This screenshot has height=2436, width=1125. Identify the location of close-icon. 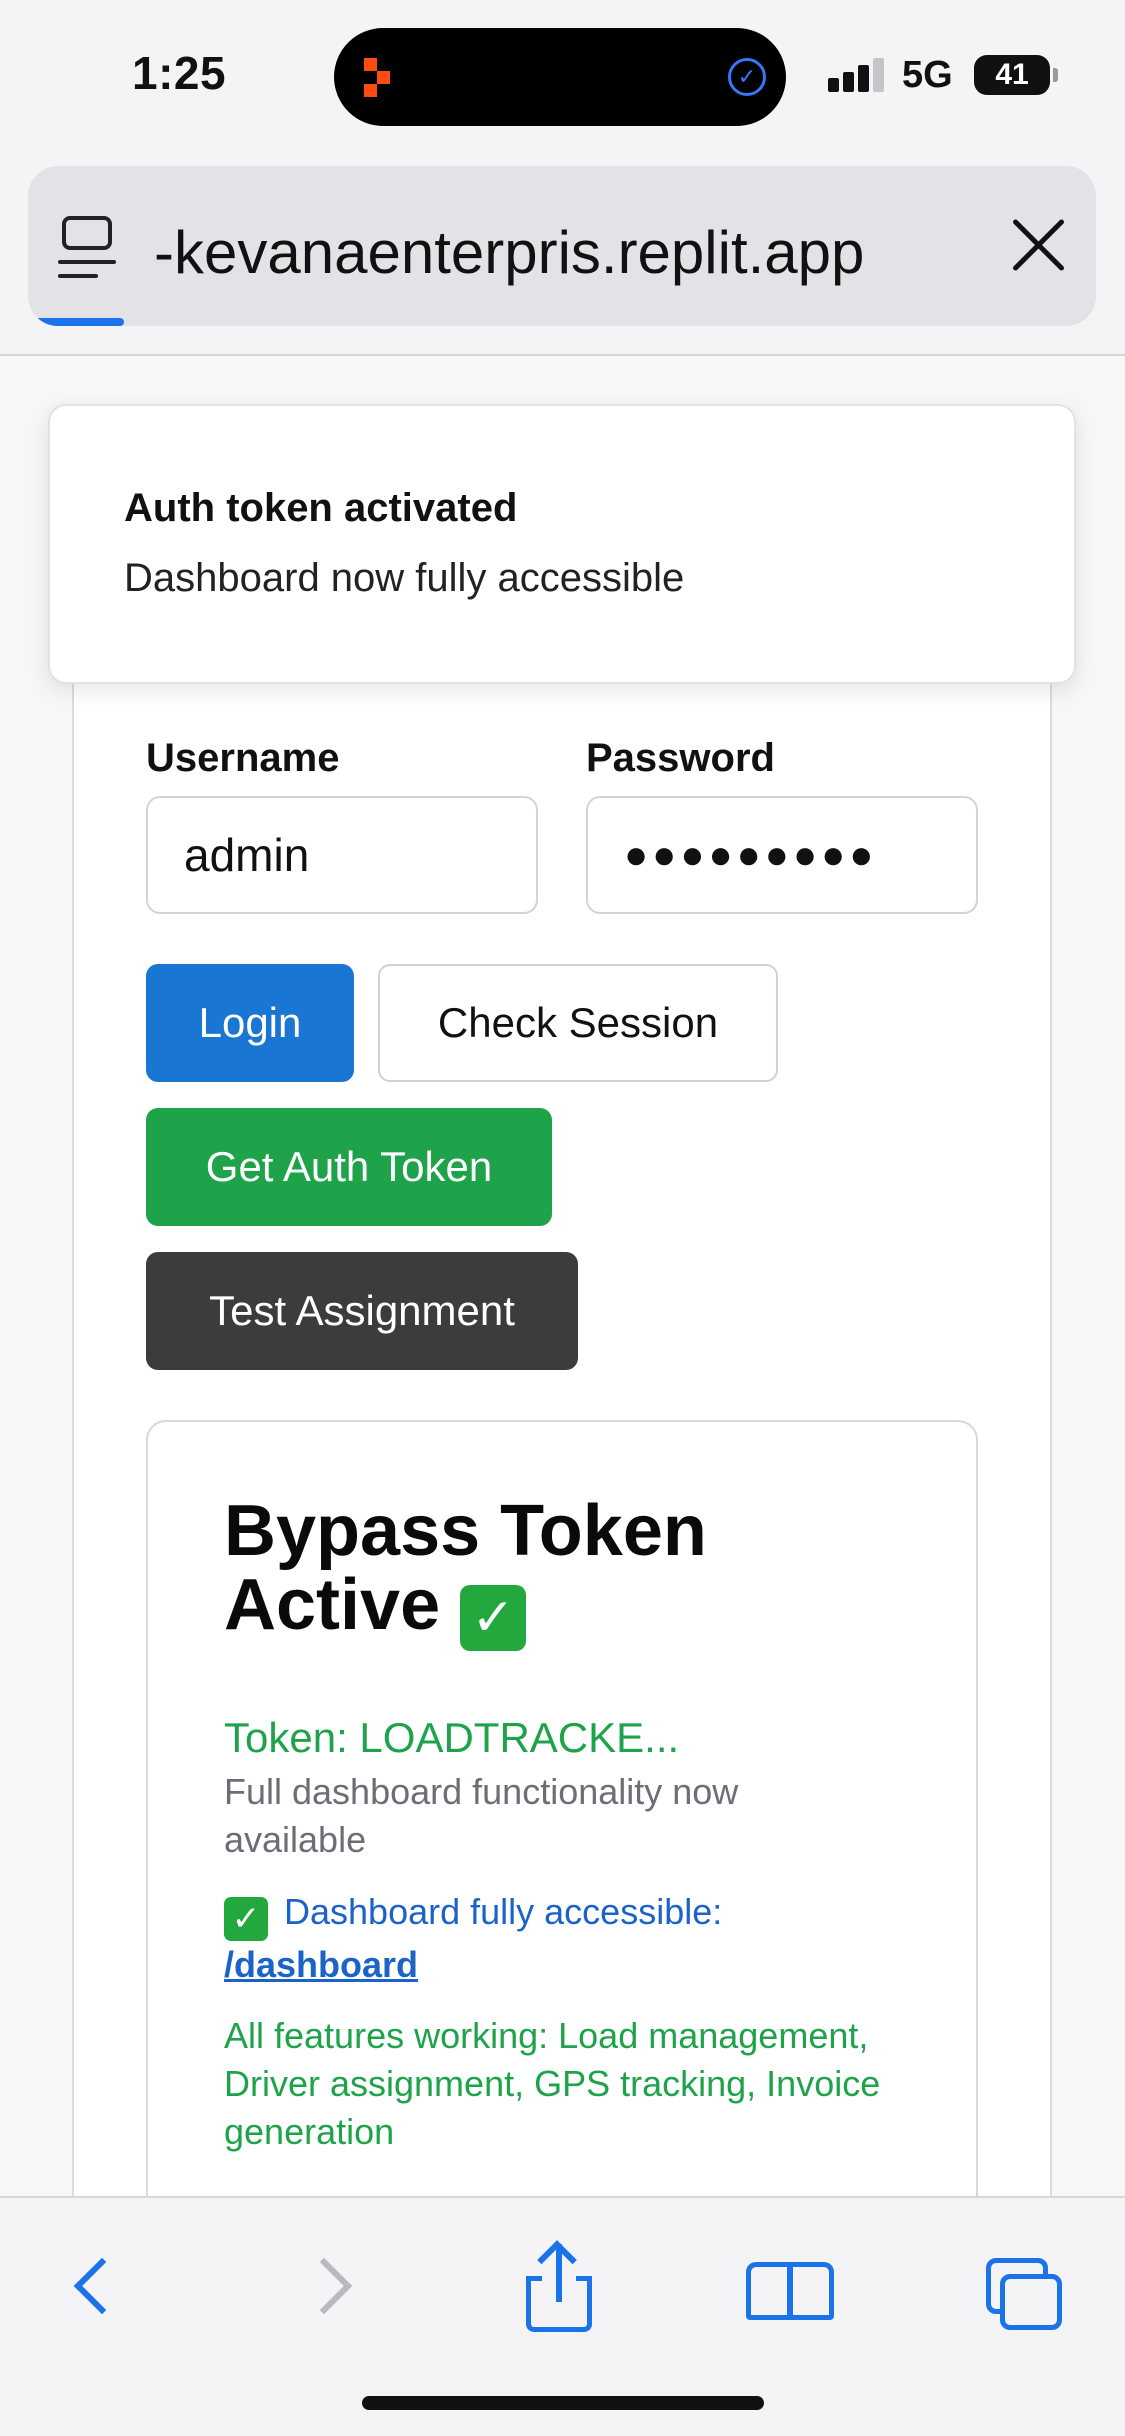
(1038, 244).